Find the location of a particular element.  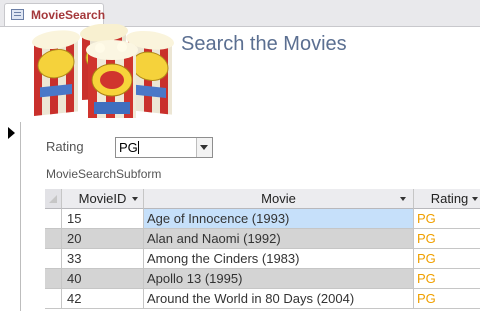

select-all-icon is located at coordinates (53, 199).